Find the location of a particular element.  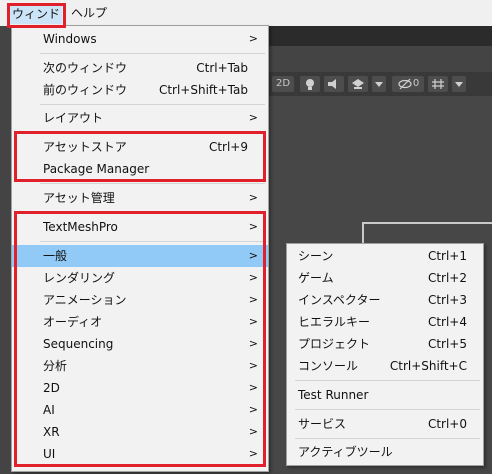

menu-item-package-manager: Package Manager is located at coordinates (140, 169).